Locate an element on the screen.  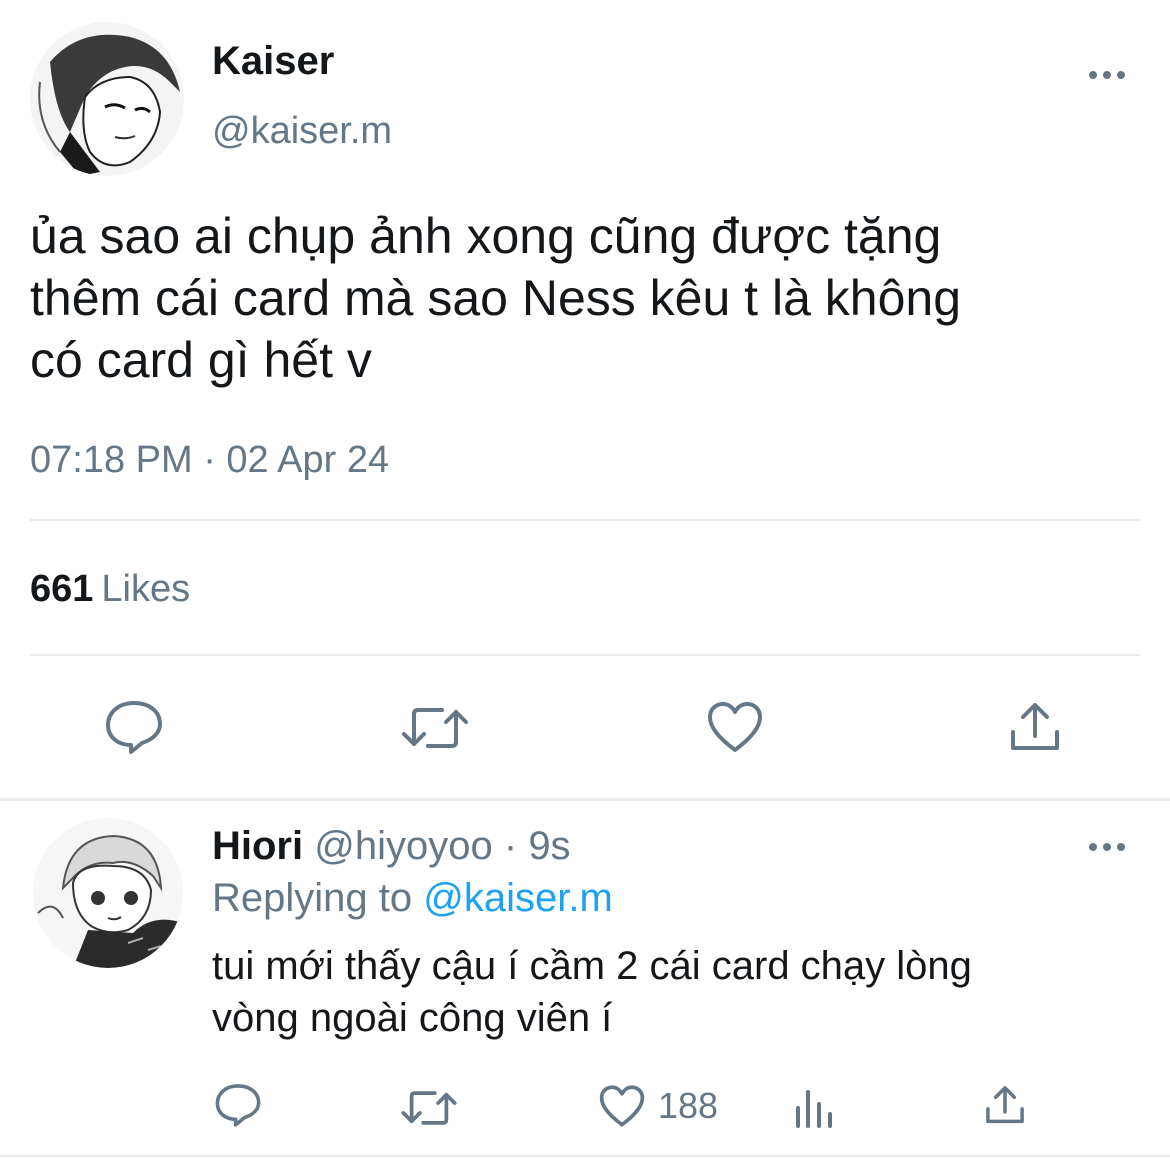
reply-author-handle: @hiyoyoo is located at coordinates (403, 846).